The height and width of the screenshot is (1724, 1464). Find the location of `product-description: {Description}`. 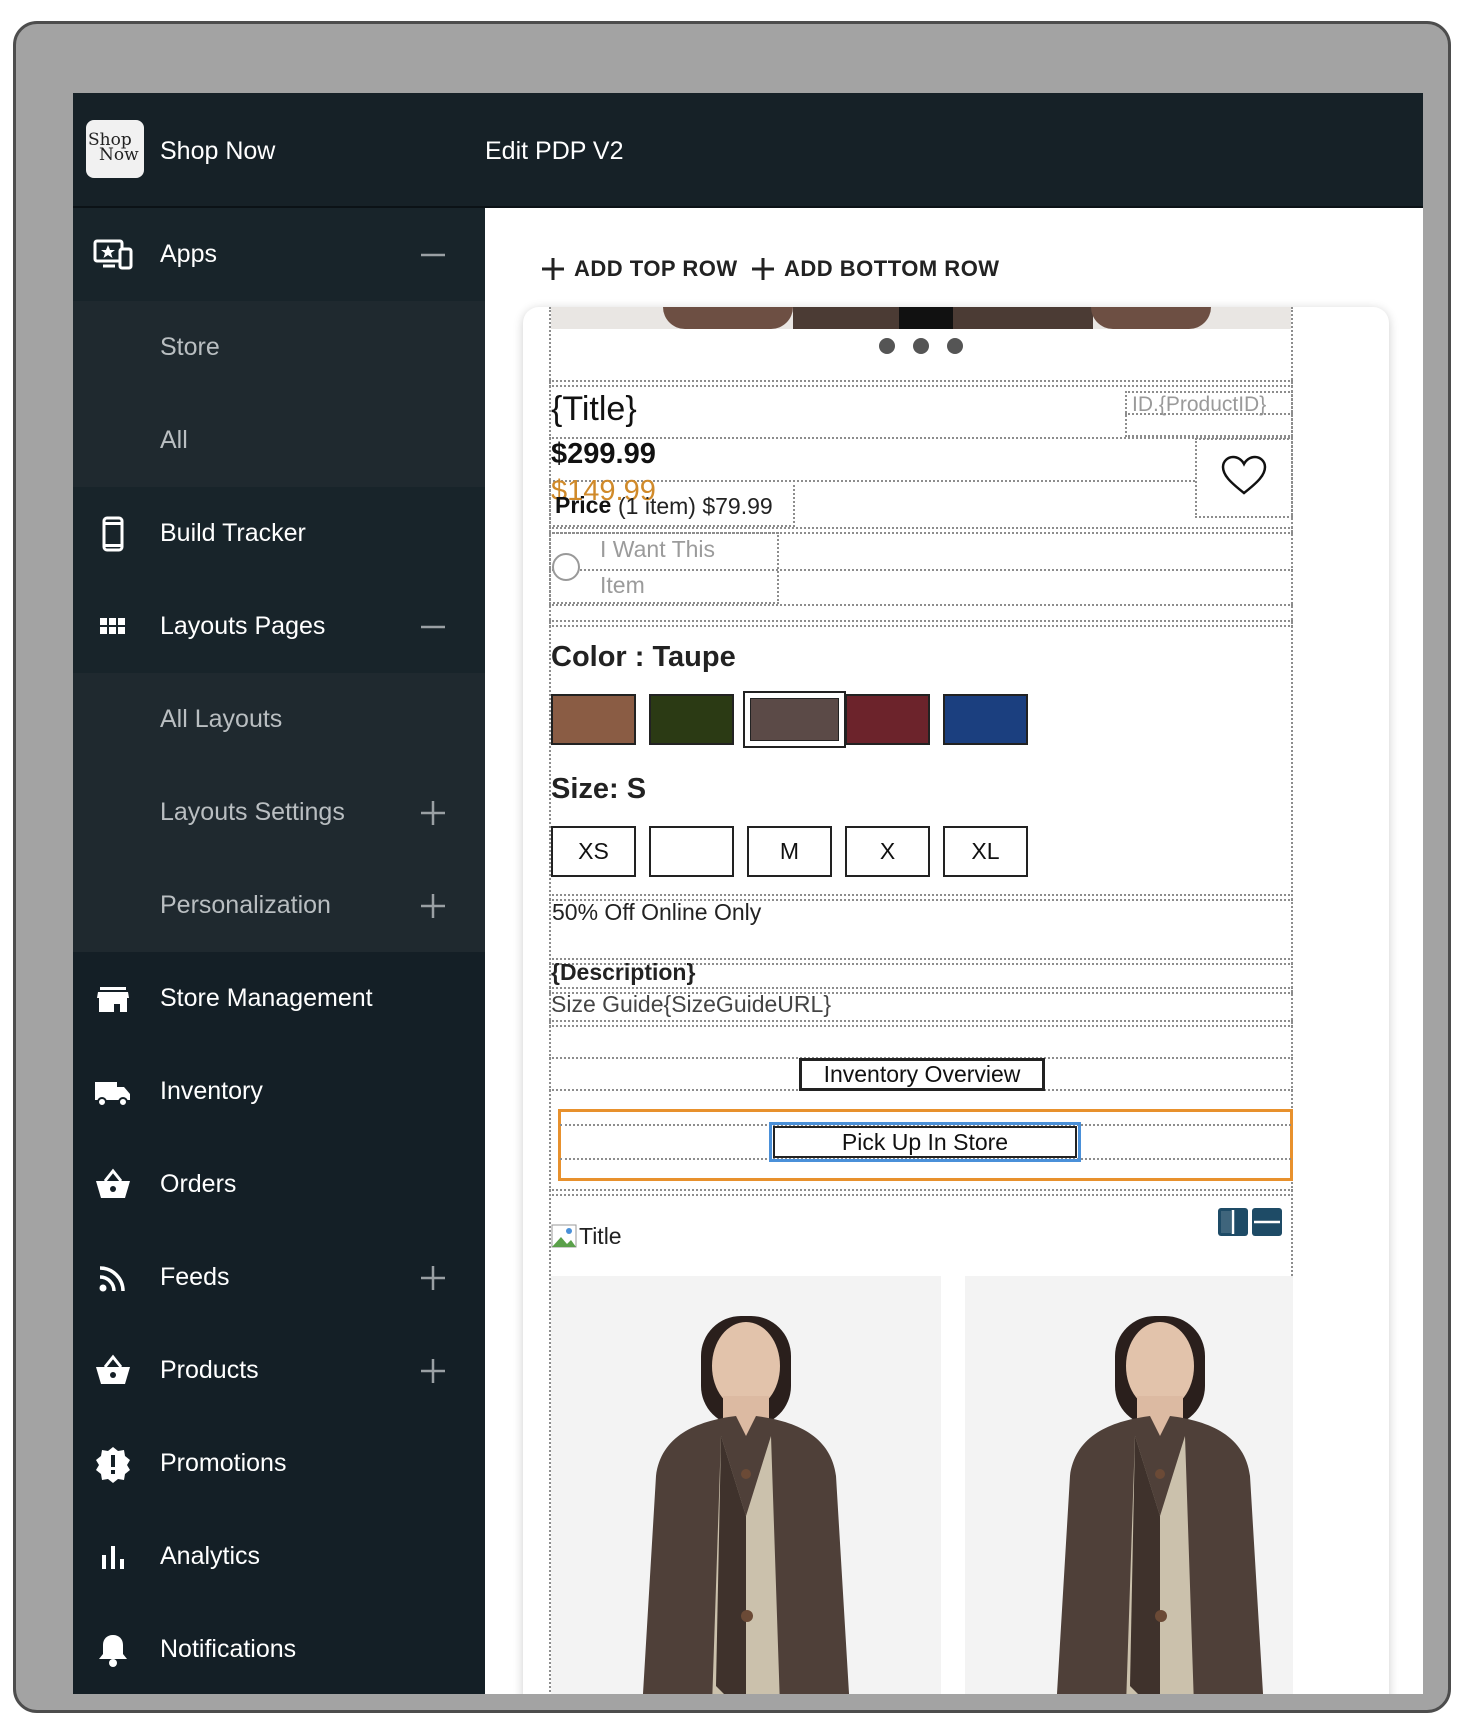

product-description: {Description} is located at coordinates (623, 972).